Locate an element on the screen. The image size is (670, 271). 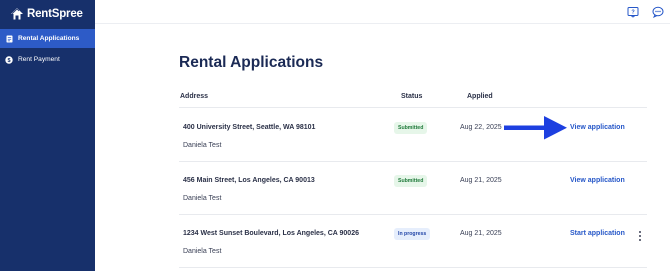
column-header-applied: Applied is located at coordinates (480, 96).